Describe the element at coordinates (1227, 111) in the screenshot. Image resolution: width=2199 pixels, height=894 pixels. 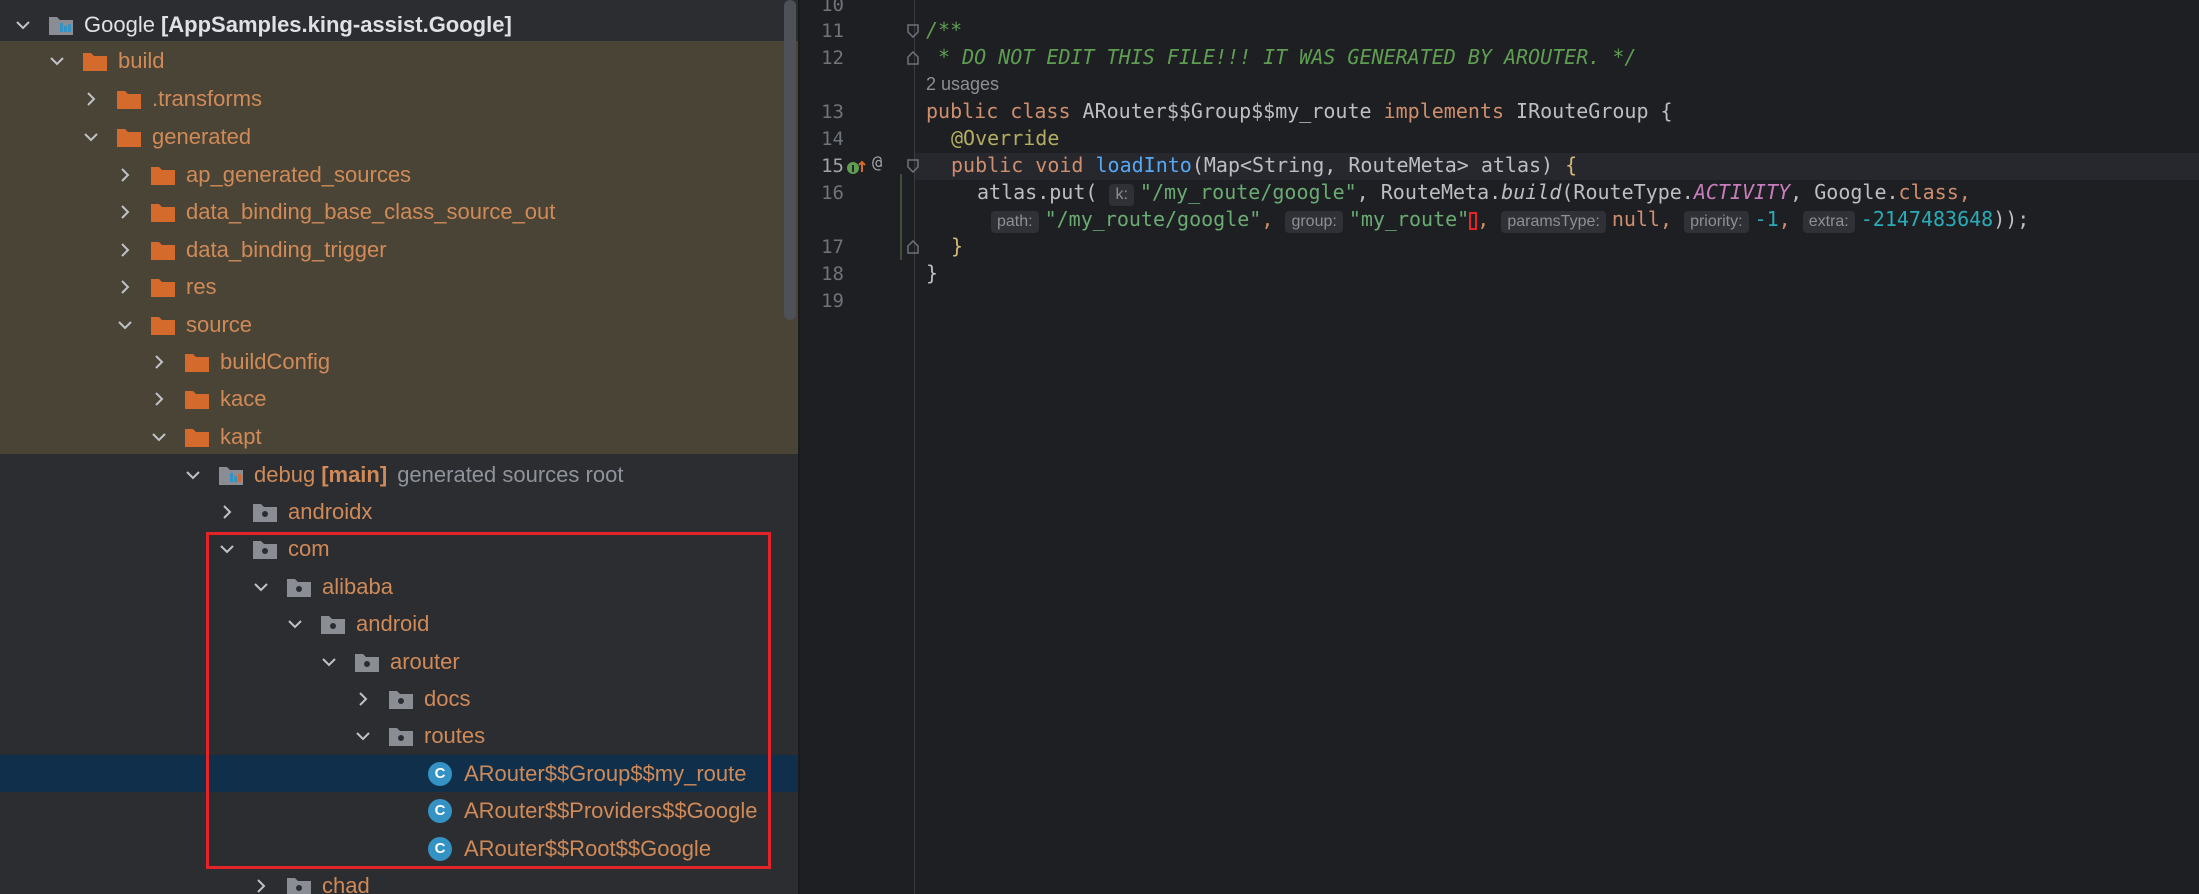
I see `code-token: ARouter$$Group$$my_route` at that location.